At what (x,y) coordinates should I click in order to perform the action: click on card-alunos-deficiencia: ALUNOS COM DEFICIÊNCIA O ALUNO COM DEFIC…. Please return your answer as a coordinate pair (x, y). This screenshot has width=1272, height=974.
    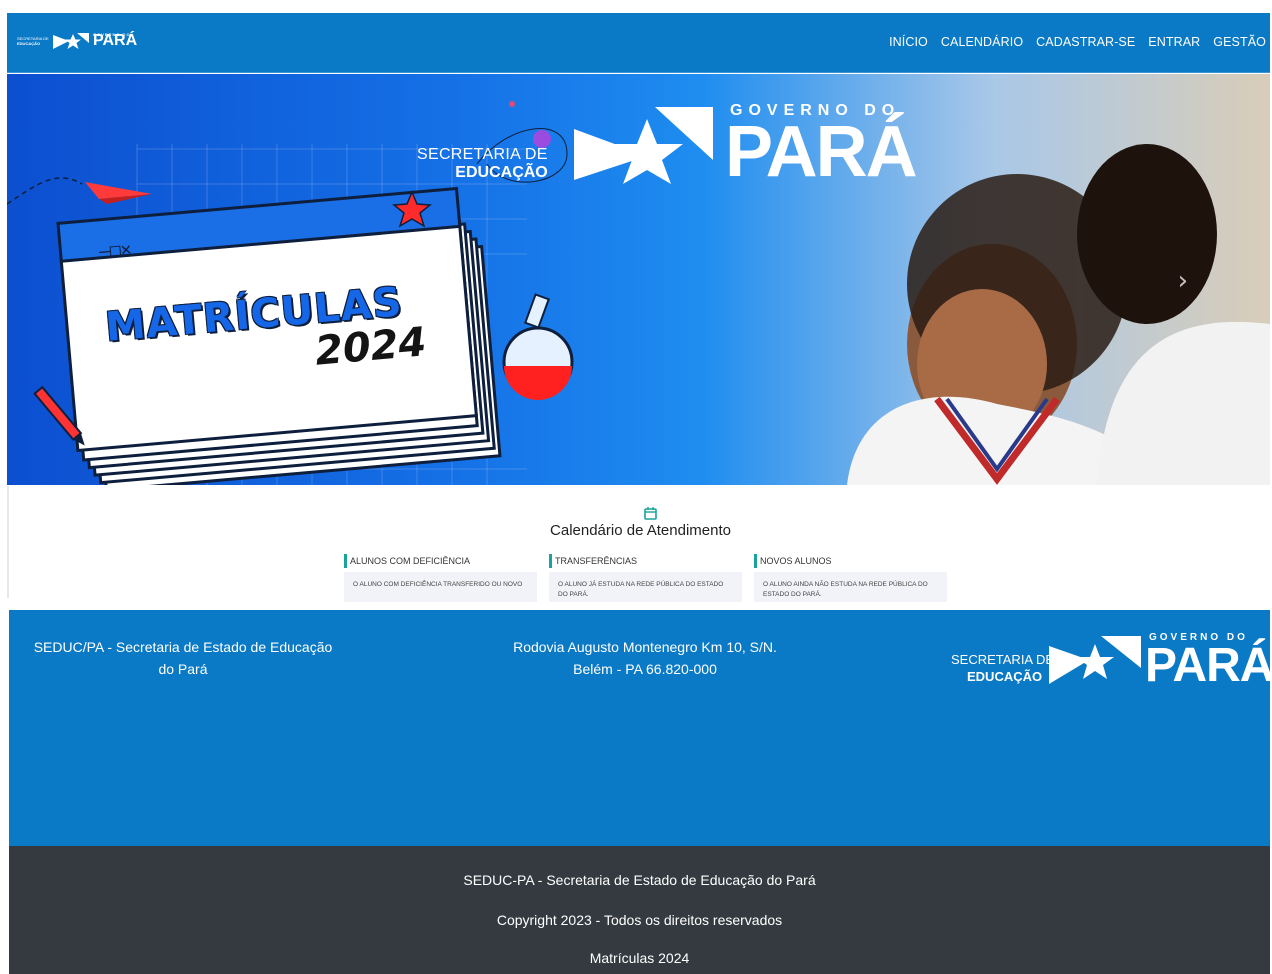
    Looking at the image, I should click on (440, 578).